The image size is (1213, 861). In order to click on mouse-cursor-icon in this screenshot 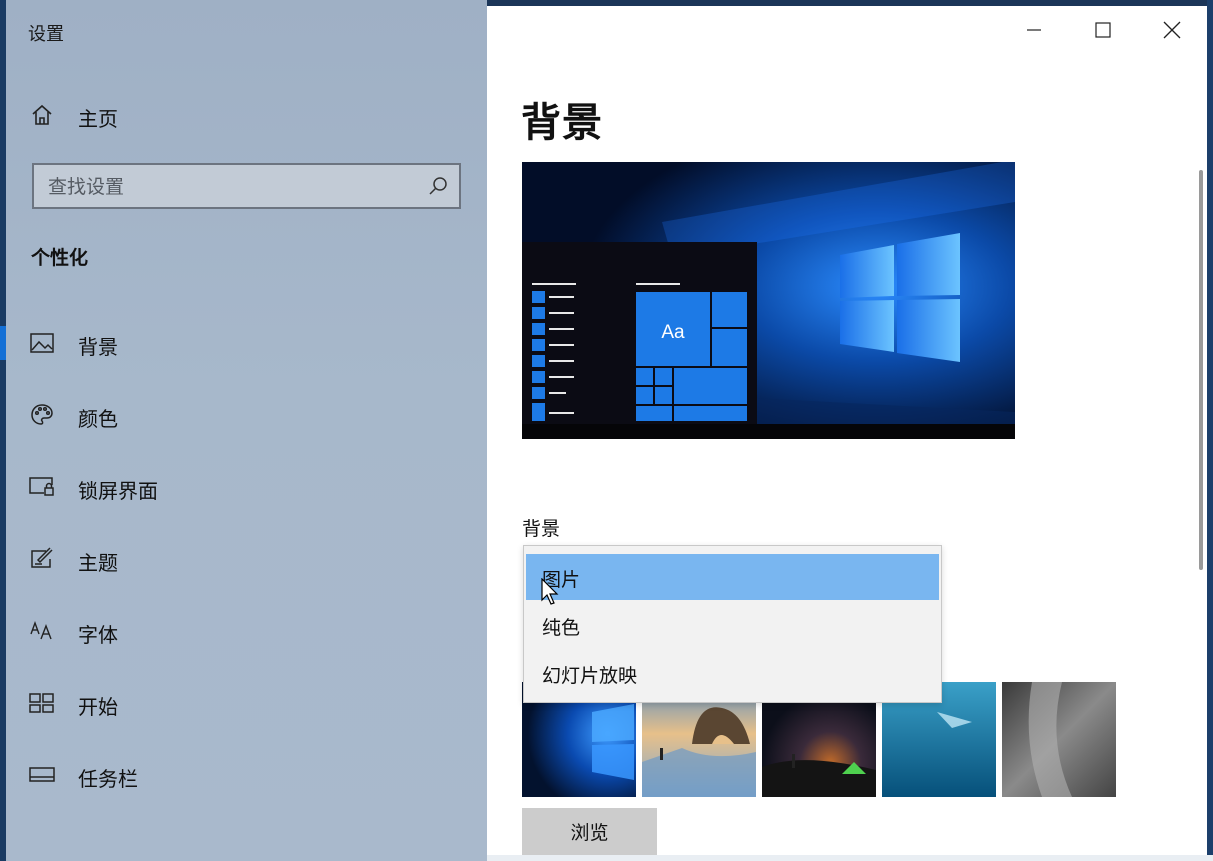, I will do `click(551, 591)`.